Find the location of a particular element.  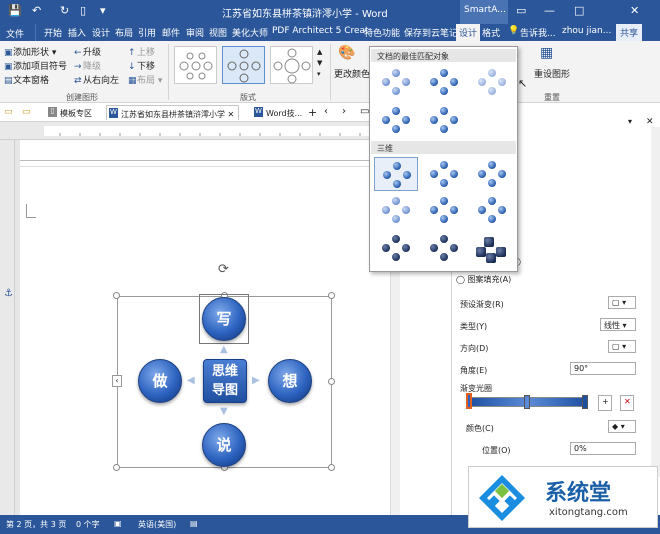

move-up-button: ↑上移 is located at coordinates (141, 51).